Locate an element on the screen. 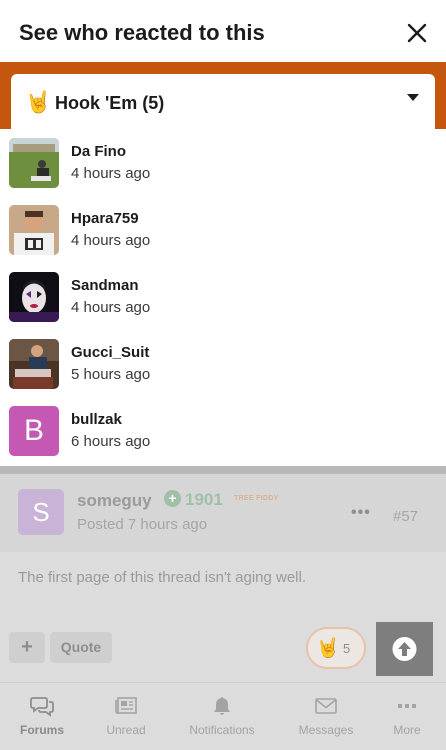 This screenshot has width=446, height=750. reactor-name: Sandman is located at coordinates (105, 285).